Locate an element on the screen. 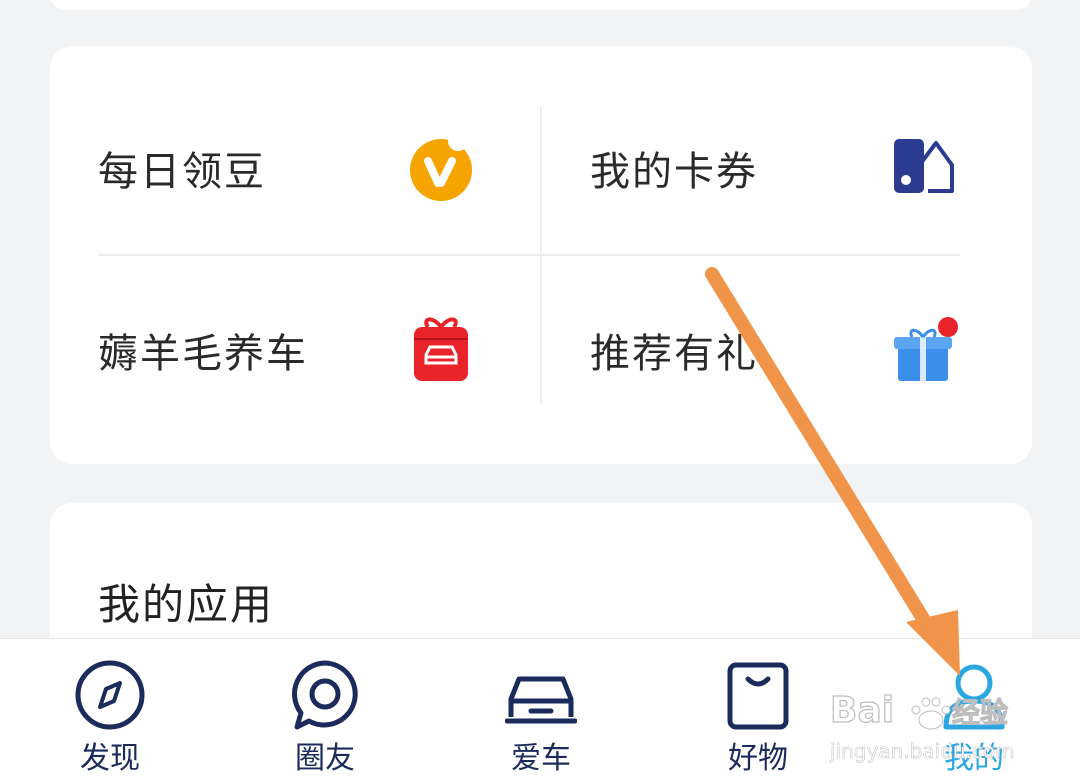  my-coupons-label: 我的卡券 is located at coordinates (674, 172).